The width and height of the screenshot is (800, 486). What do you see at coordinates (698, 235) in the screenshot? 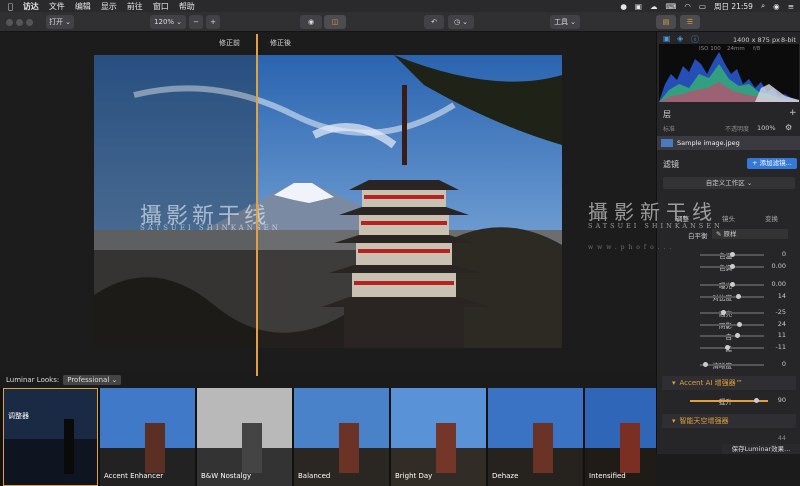
I see `white-balance-row: 白平衡` at bounding box center [698, 235].